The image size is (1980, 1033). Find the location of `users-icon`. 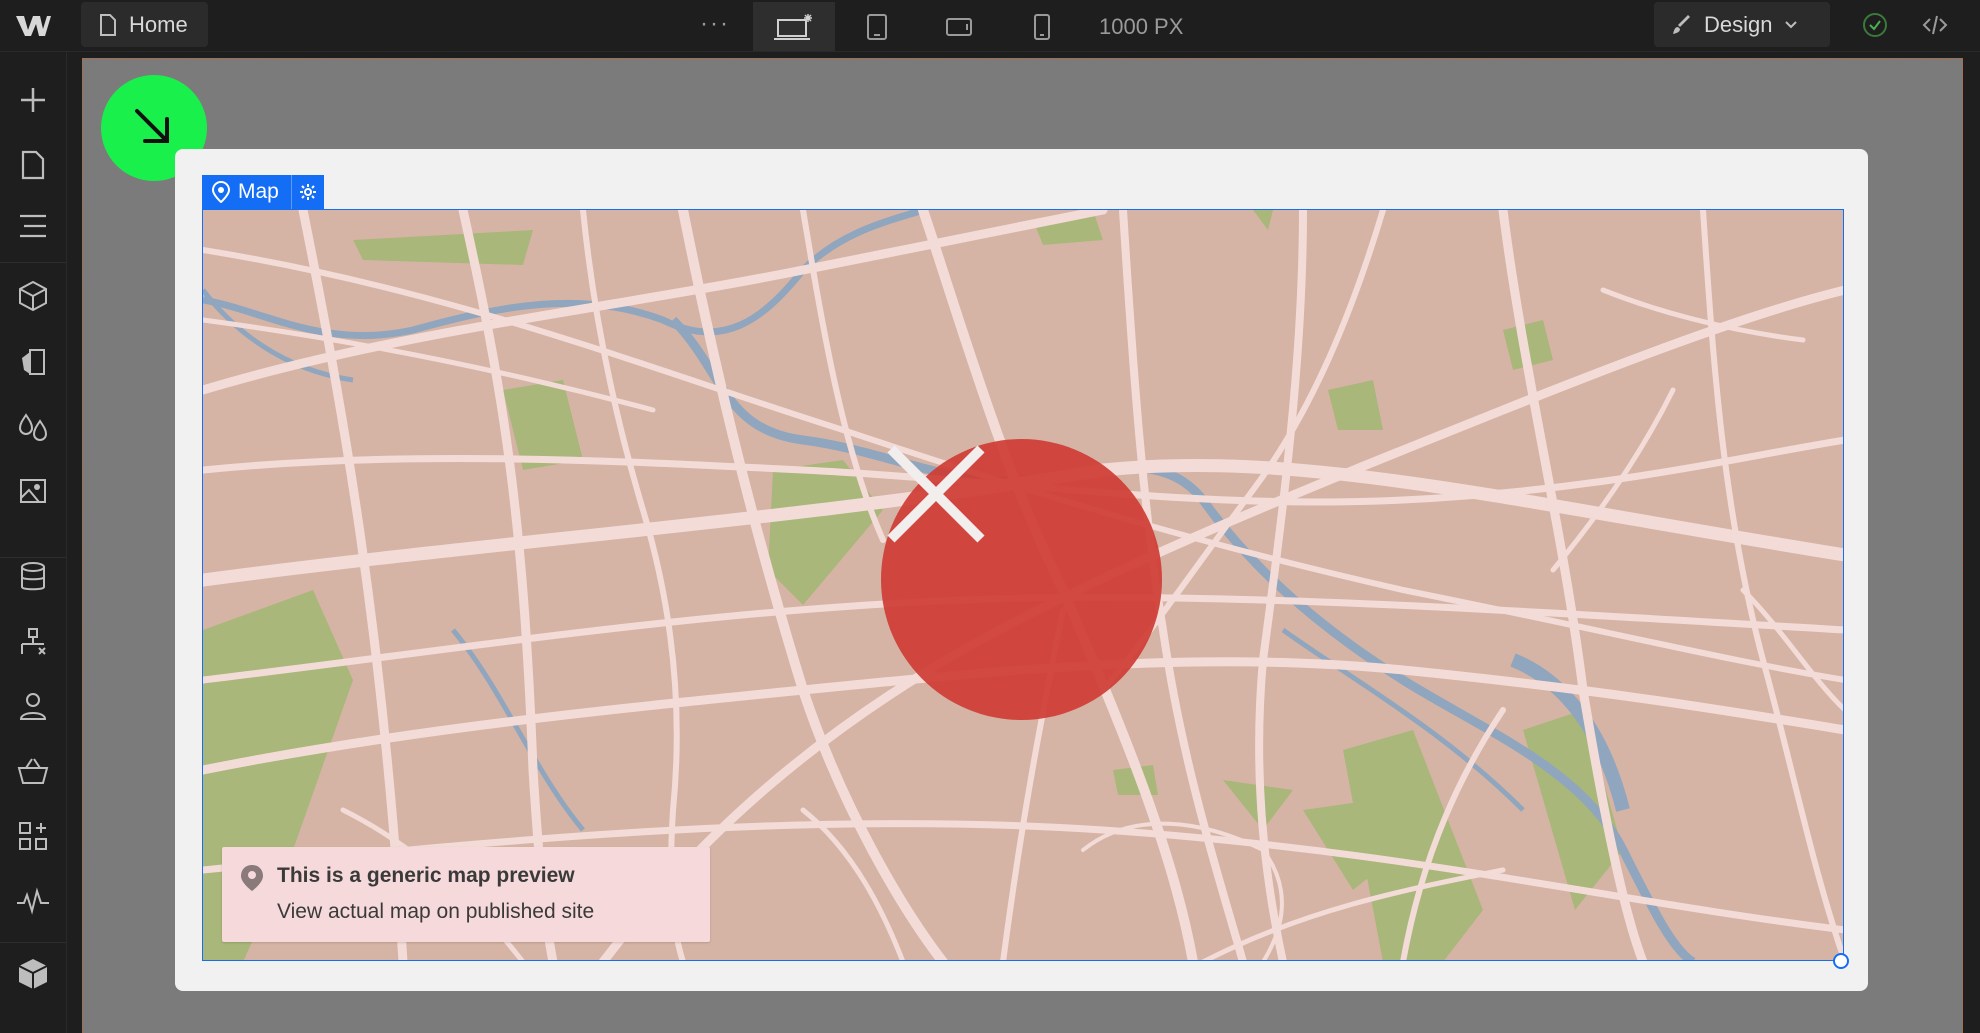

users-icon is located at coordinates (33, 706).